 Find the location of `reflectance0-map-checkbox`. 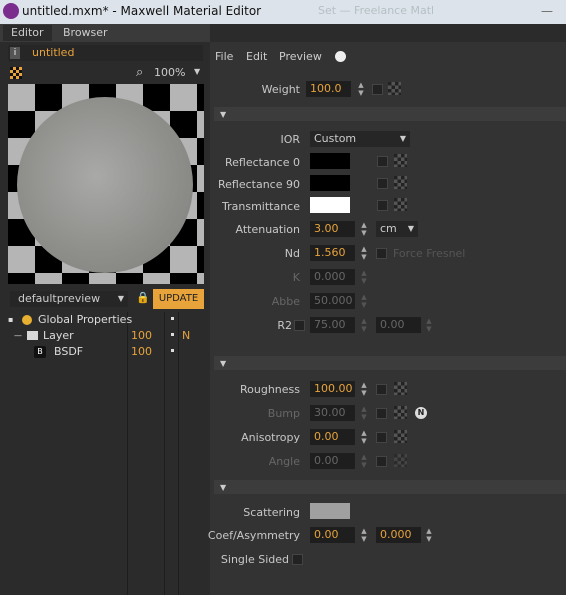

reflectance0-map-checkbox is located at coordinates (382, 161).